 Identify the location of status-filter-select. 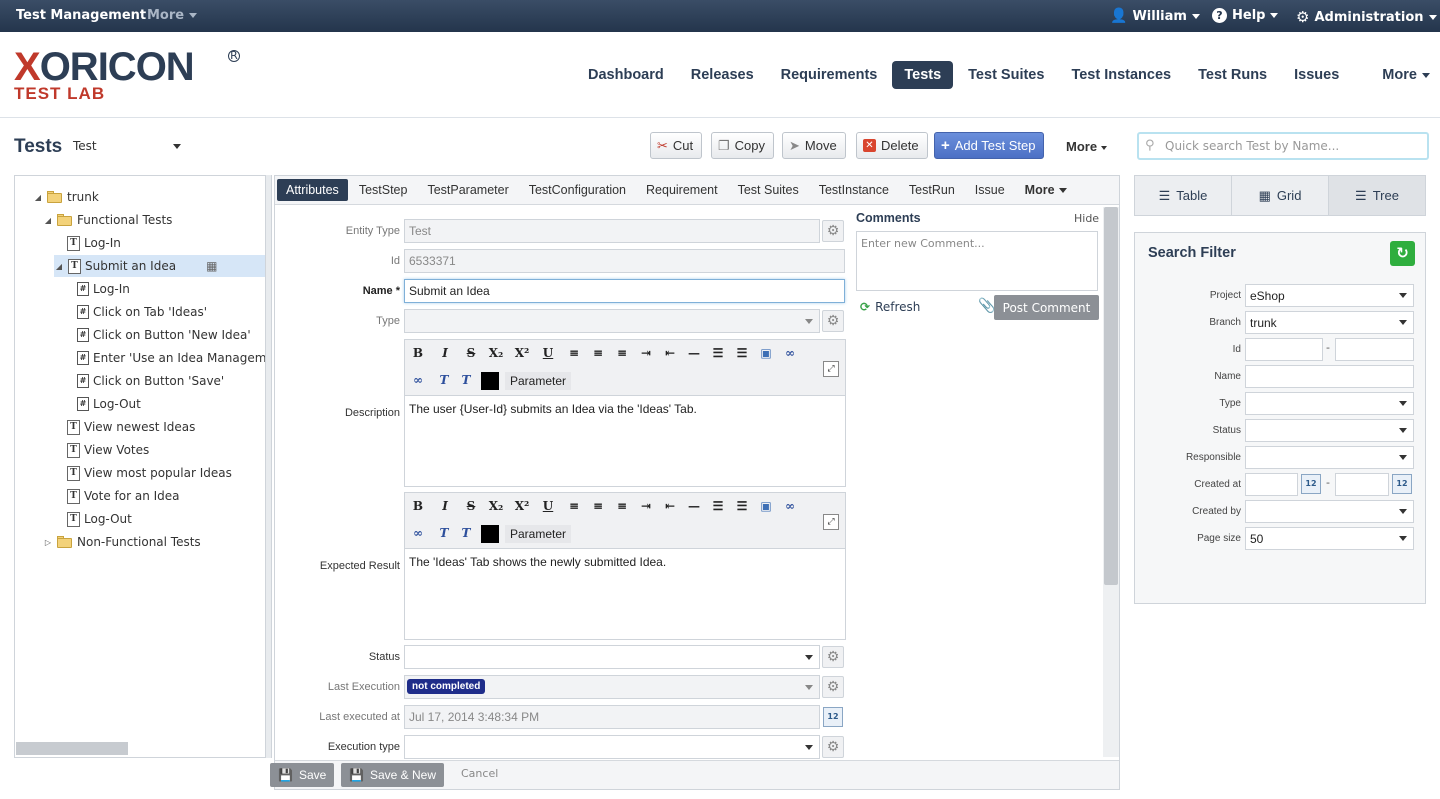
(1329, 430).